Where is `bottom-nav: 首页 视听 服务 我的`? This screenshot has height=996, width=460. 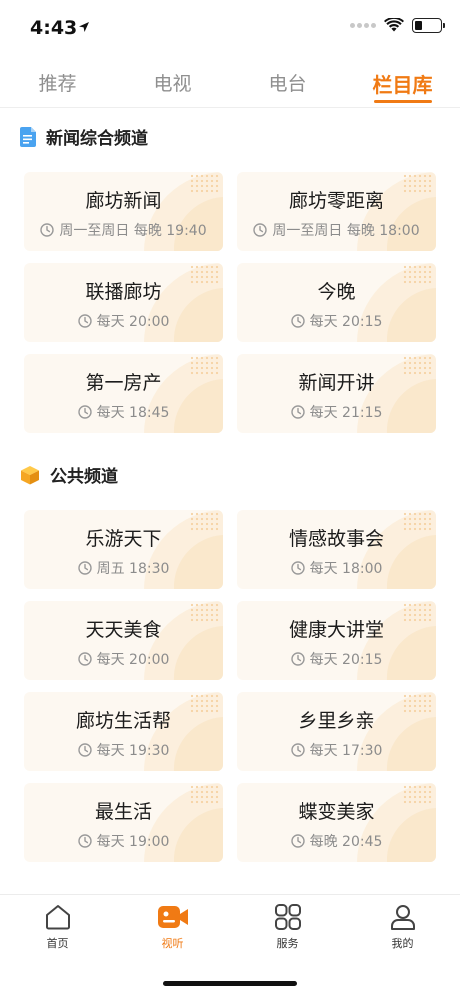
bottom-nav: 首页 视听 服务 我的 is located at coordinates (230, 945).